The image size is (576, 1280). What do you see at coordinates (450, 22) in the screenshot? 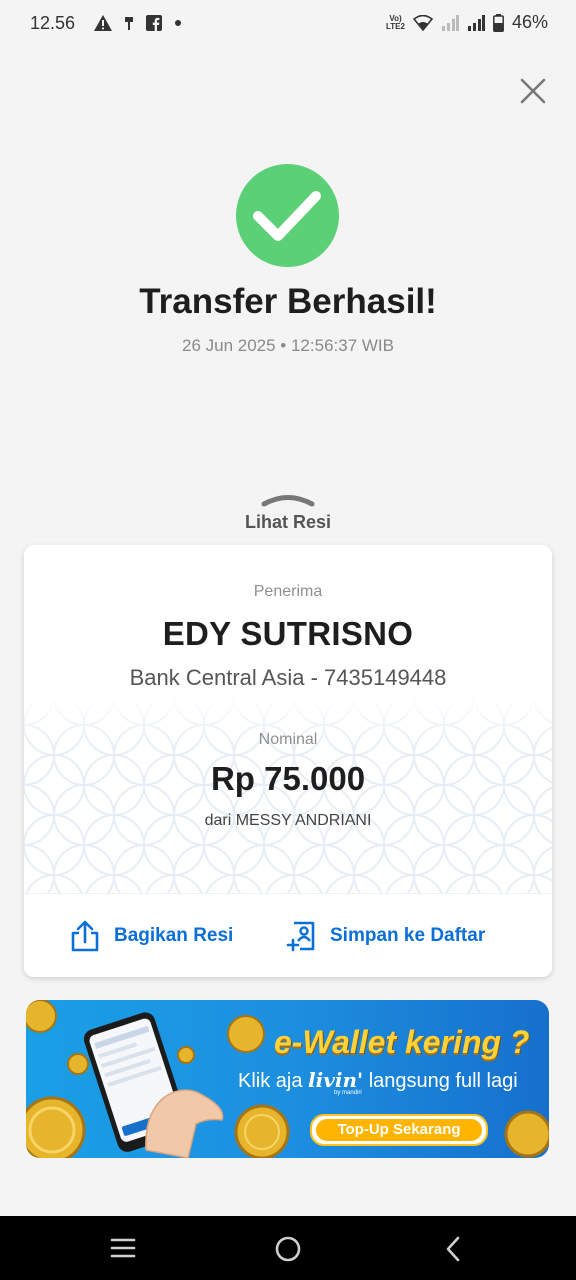
I see `signal-weak-icon` at bounding box center [450, 22].